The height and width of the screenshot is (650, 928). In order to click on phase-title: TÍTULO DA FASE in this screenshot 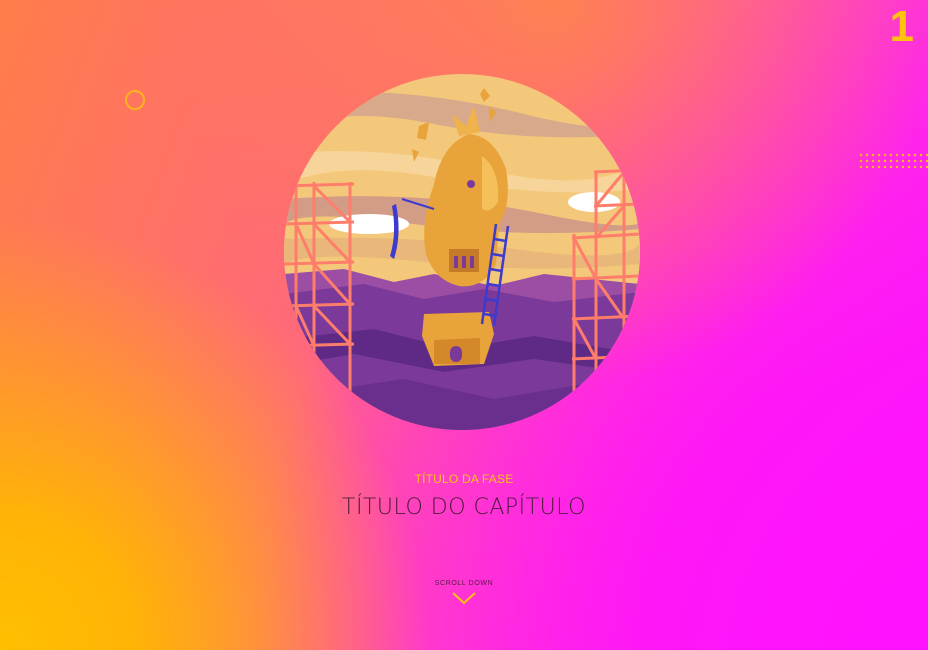, I will do `click(464, 479)`.